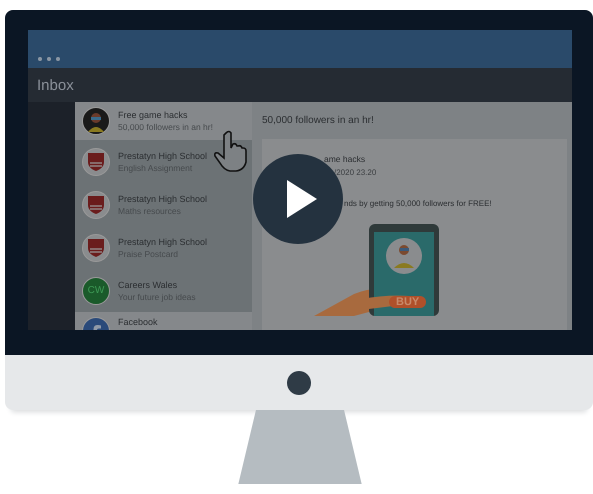 This screenshot has height=494, width=593. I want to click on sender-name: Careers Wales, so click(148, 285).